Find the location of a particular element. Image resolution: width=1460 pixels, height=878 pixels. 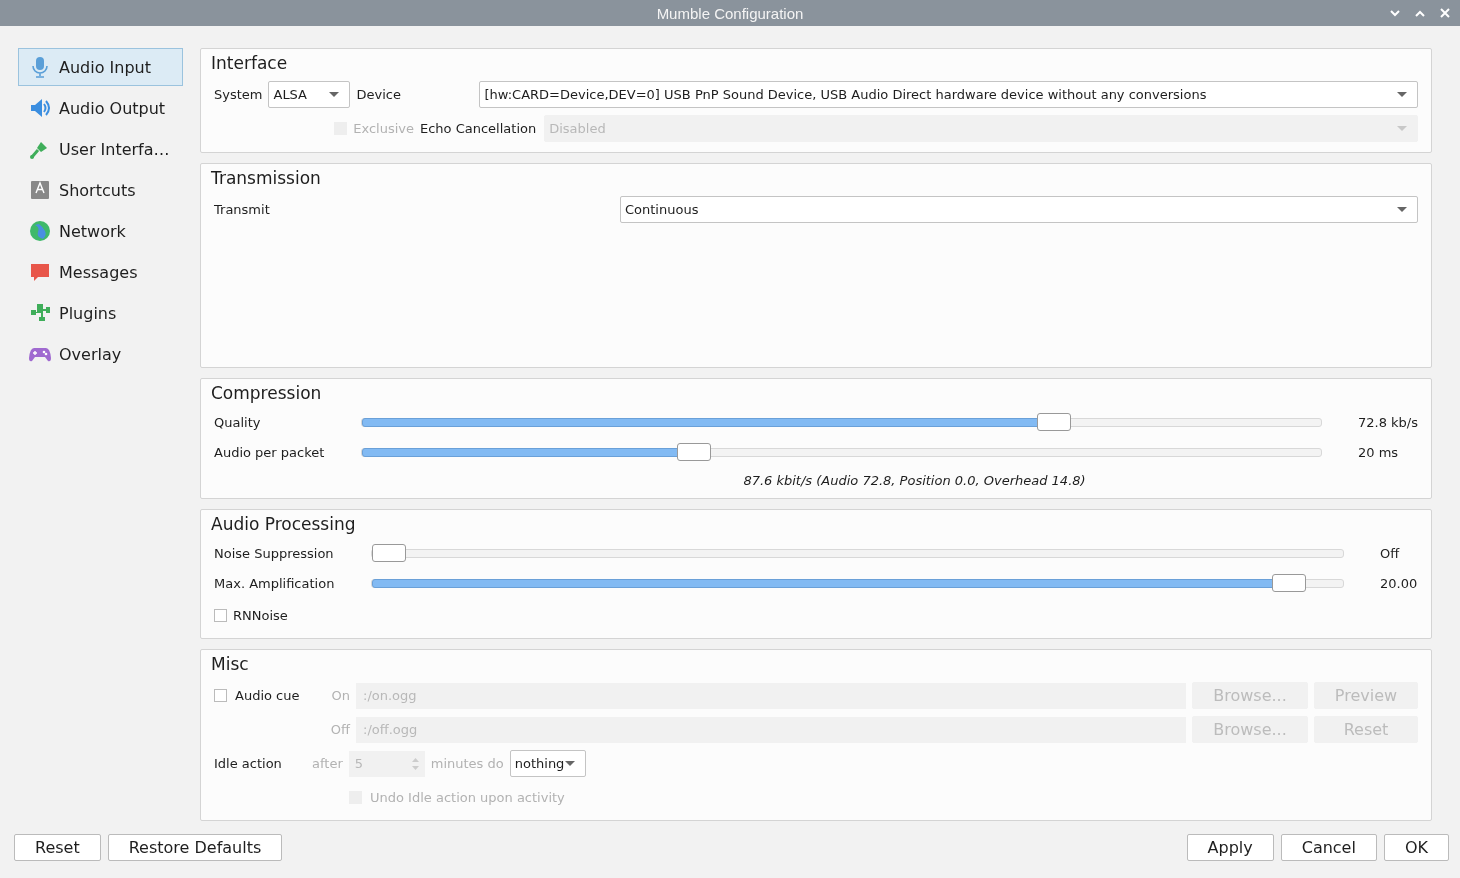

keyboard-key-icon is located at coordinates (40, 190).